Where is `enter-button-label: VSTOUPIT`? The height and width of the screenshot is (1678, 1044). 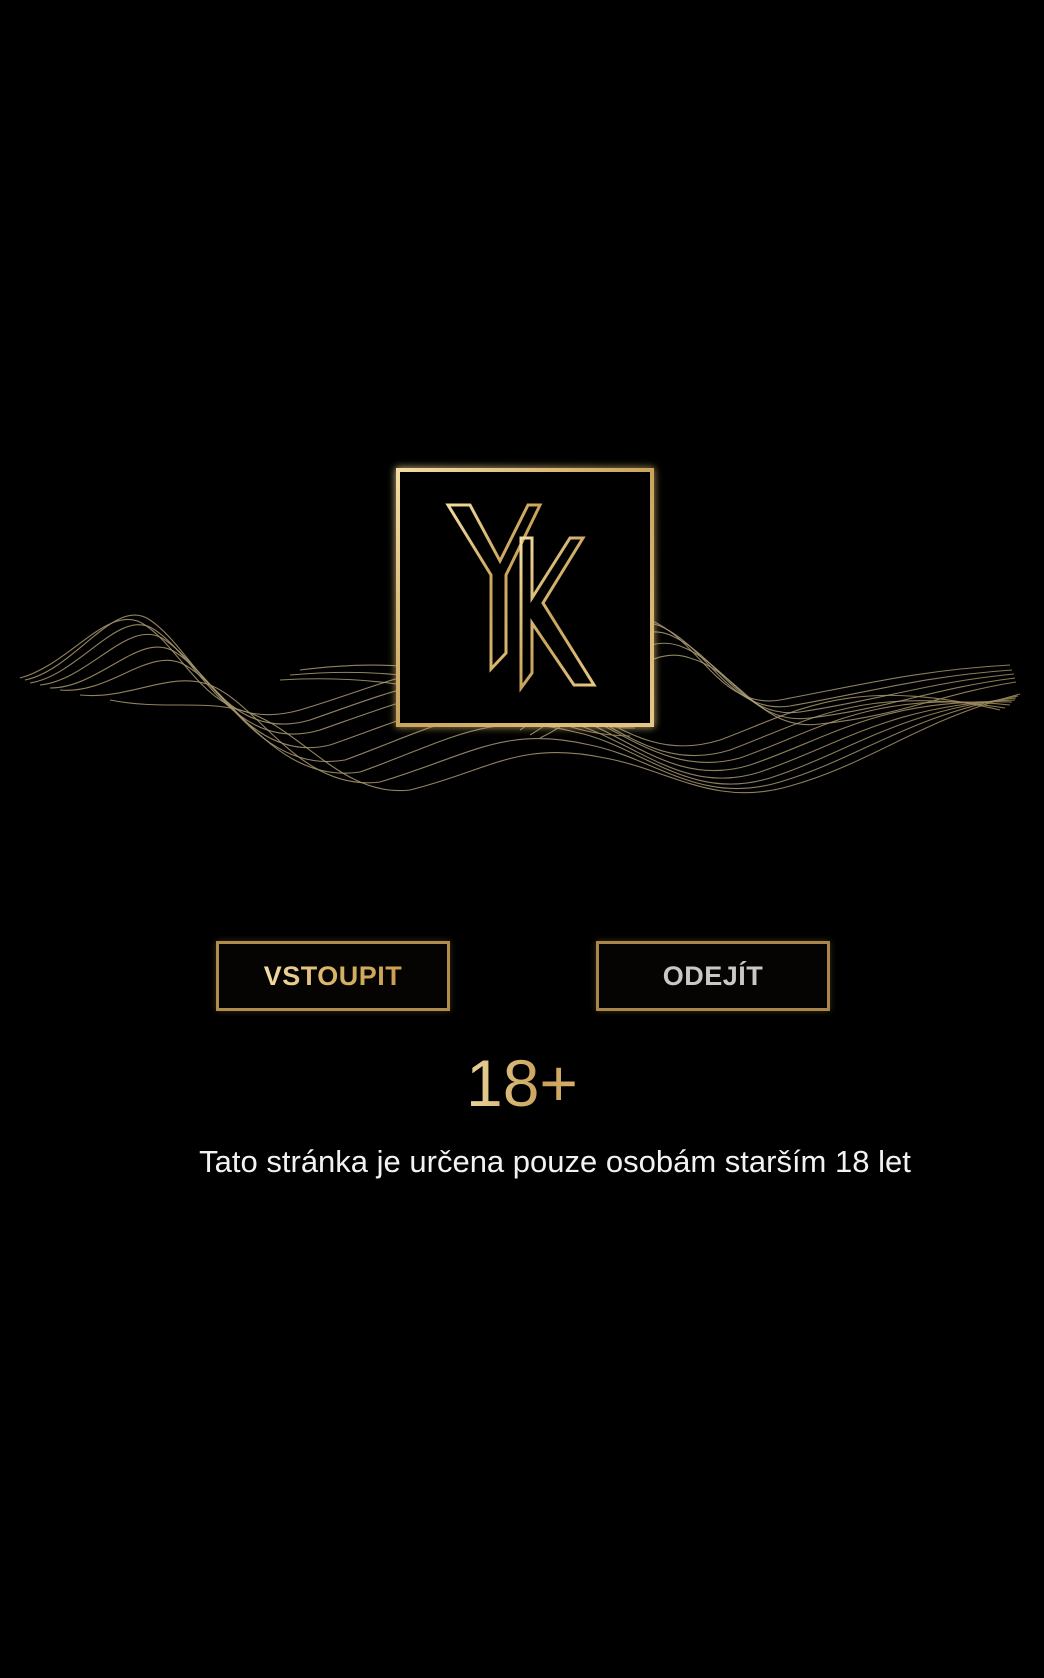 enter-button-label: VSTOUPIT is located at coordinates (333, 975).